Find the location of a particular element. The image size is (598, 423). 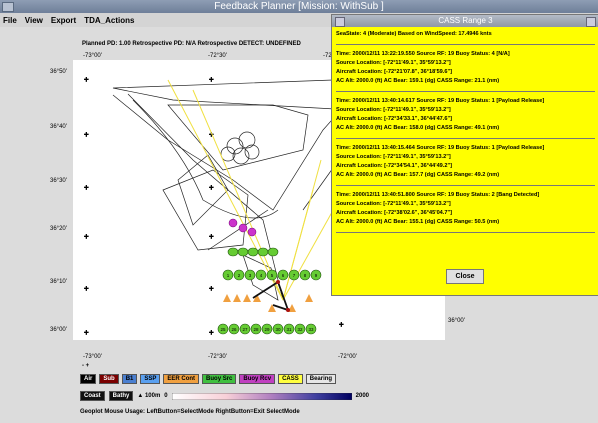

right-lat-label: 36°00' is located at coordinates (456, 321).